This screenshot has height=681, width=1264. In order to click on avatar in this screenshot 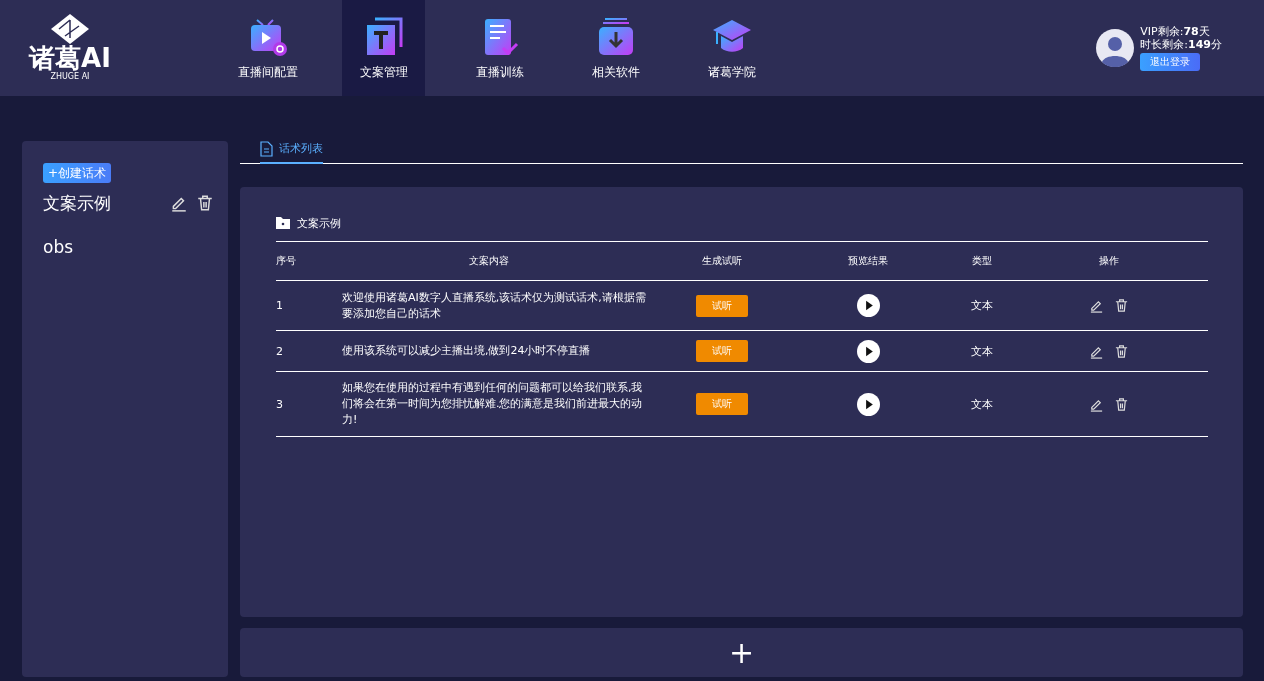, I will do `click(1115, 48)`.